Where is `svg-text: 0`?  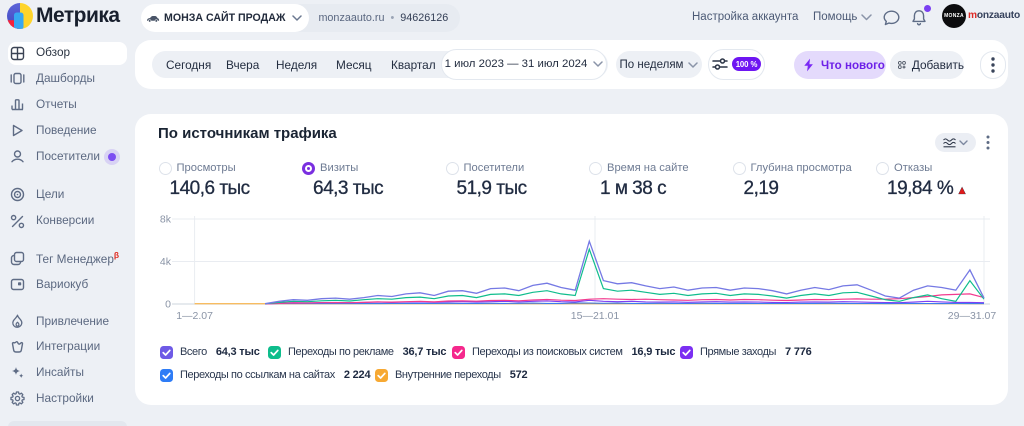 svg-text: 0 is located at coordinates (168, 305).